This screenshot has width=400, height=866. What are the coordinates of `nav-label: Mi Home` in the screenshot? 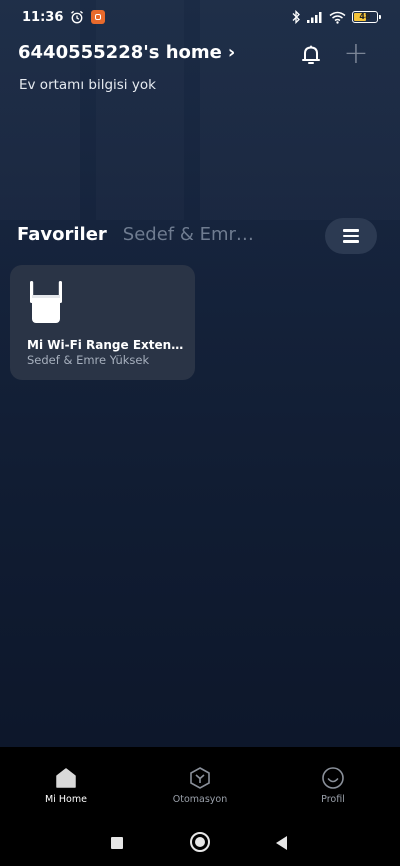 It's located at (66, 799).